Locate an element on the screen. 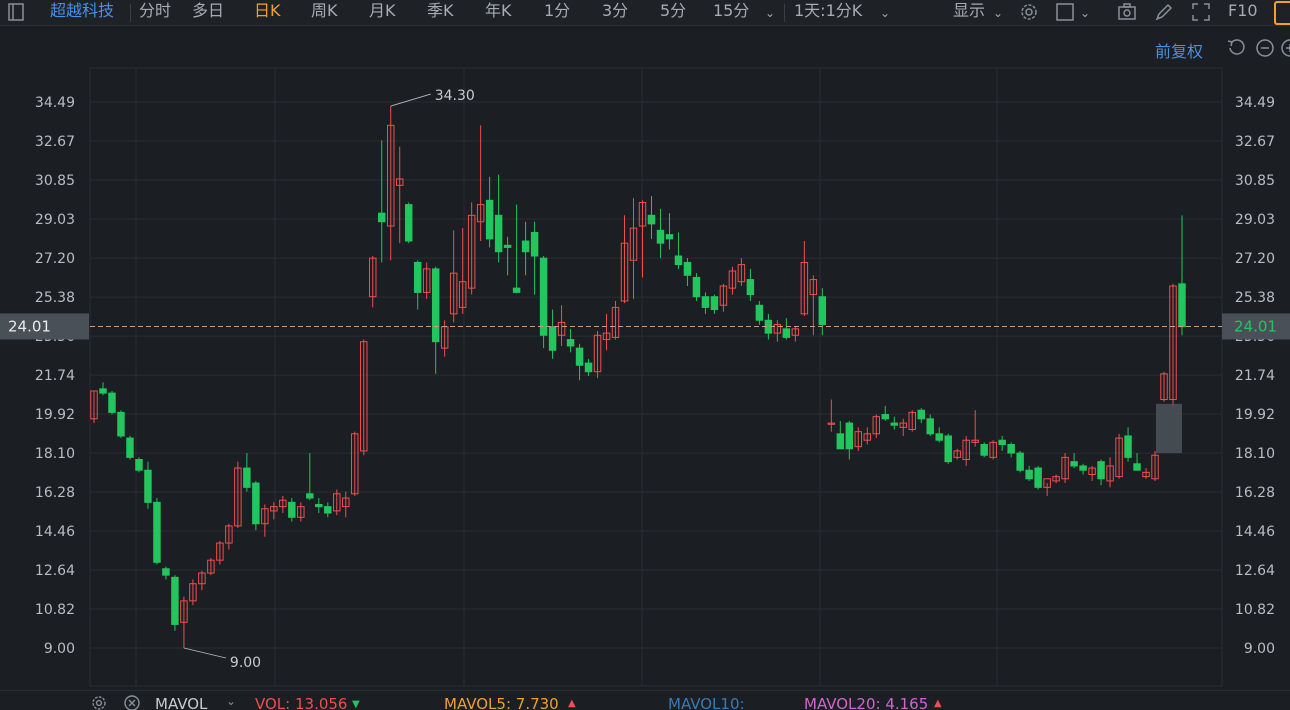  y-tick-label-right: 12.64 is located at coordinates (1255, 571).